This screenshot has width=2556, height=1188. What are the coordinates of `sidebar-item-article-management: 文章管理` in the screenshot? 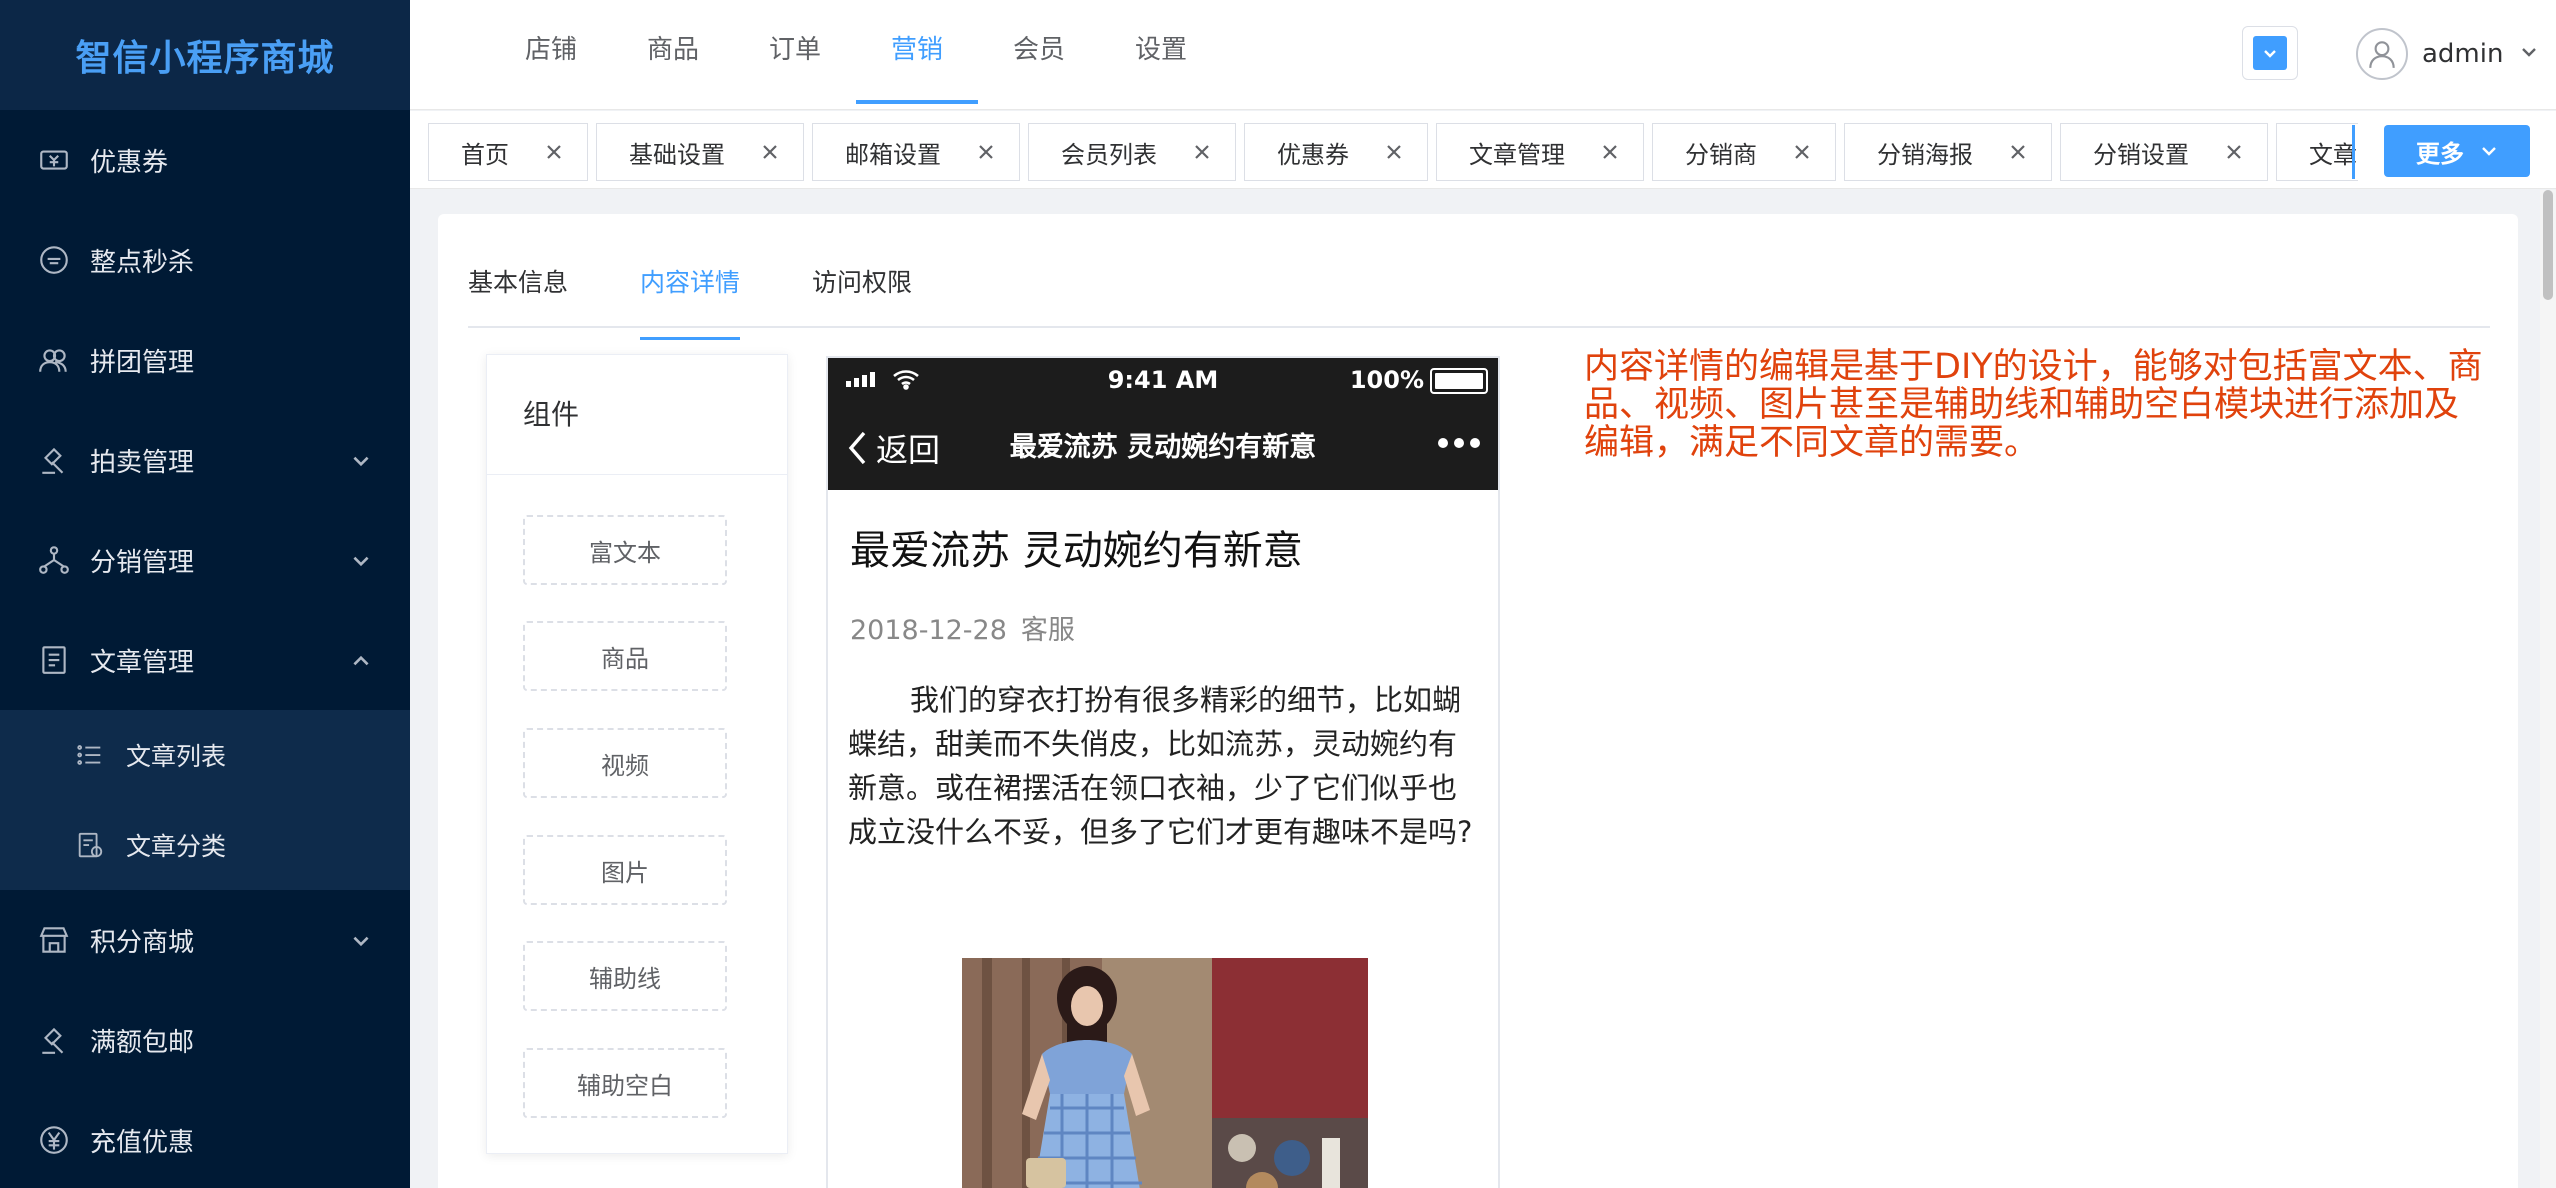 It's located at (205, 660).